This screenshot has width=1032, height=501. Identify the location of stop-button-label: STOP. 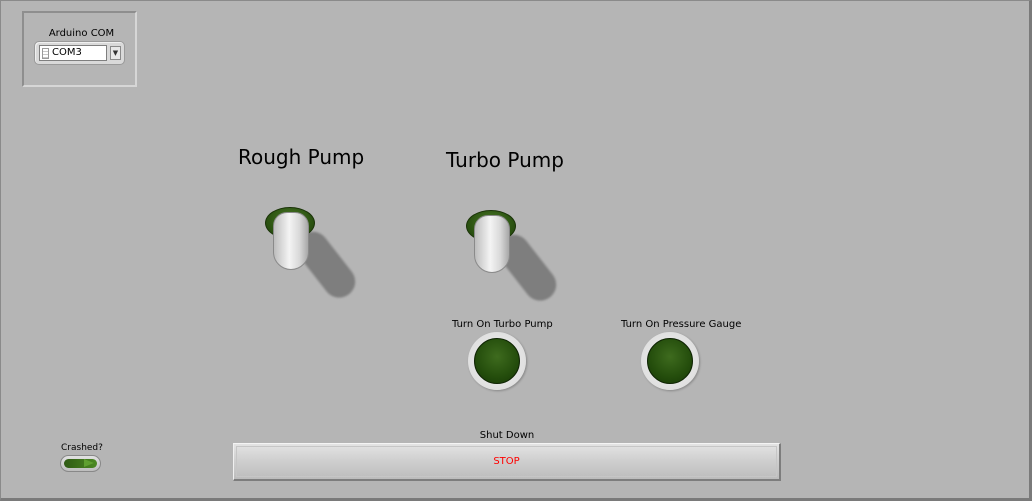
(506, 461).